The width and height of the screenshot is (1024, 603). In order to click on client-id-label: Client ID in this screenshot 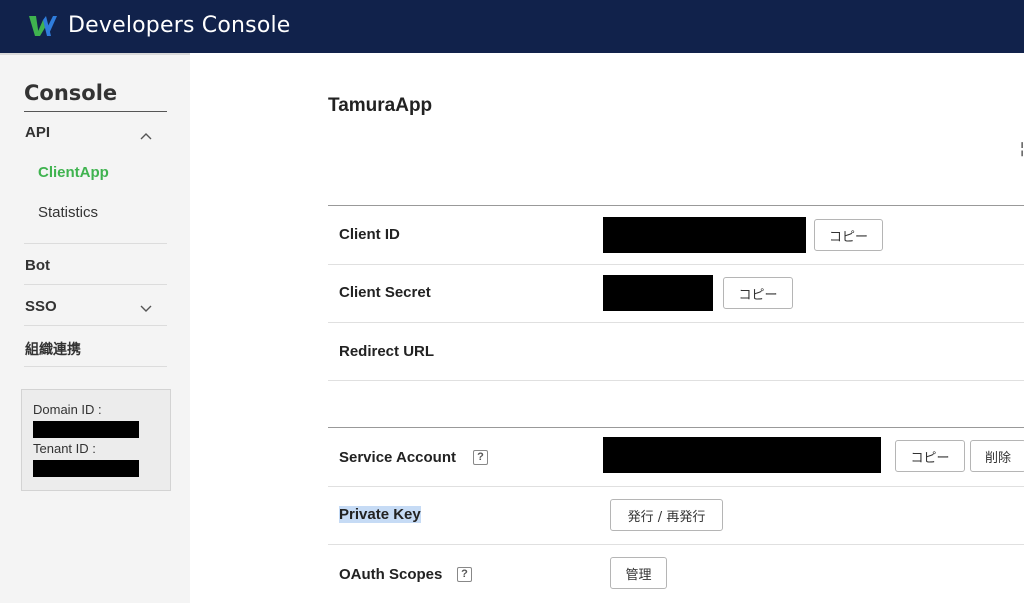, I will do `click(369, 234)`.